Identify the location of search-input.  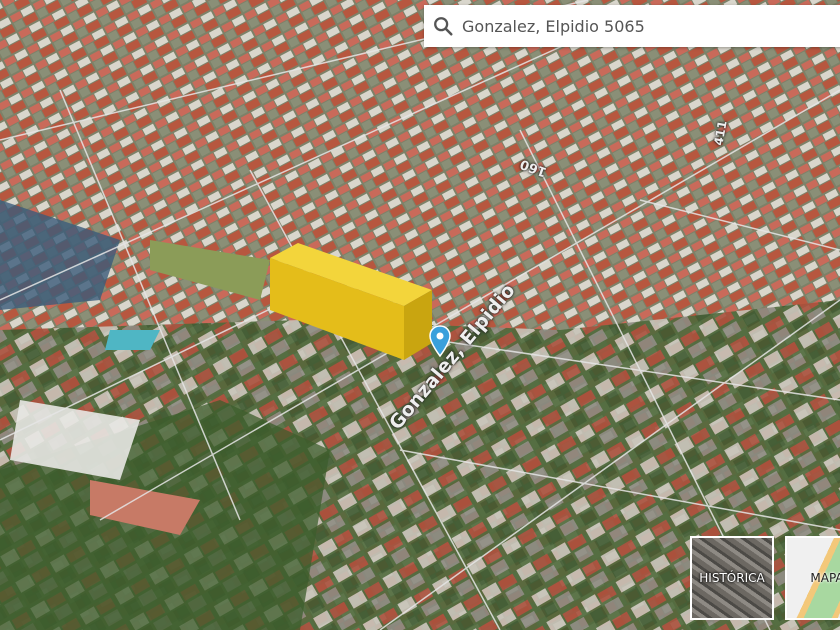
(642, 26).